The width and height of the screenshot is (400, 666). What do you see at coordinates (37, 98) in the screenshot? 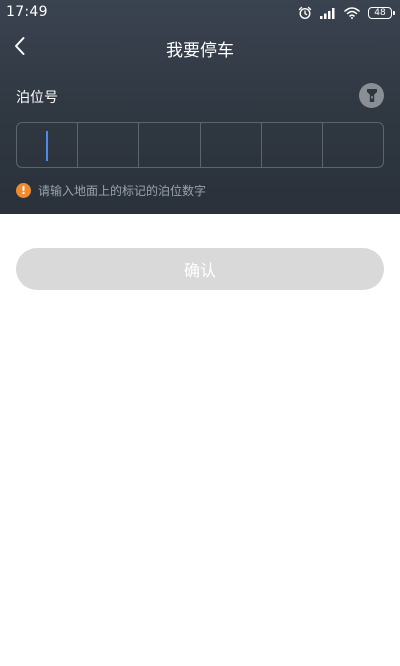
I see `berth-number-label: 泊位号` at bounding box center [37, 98].